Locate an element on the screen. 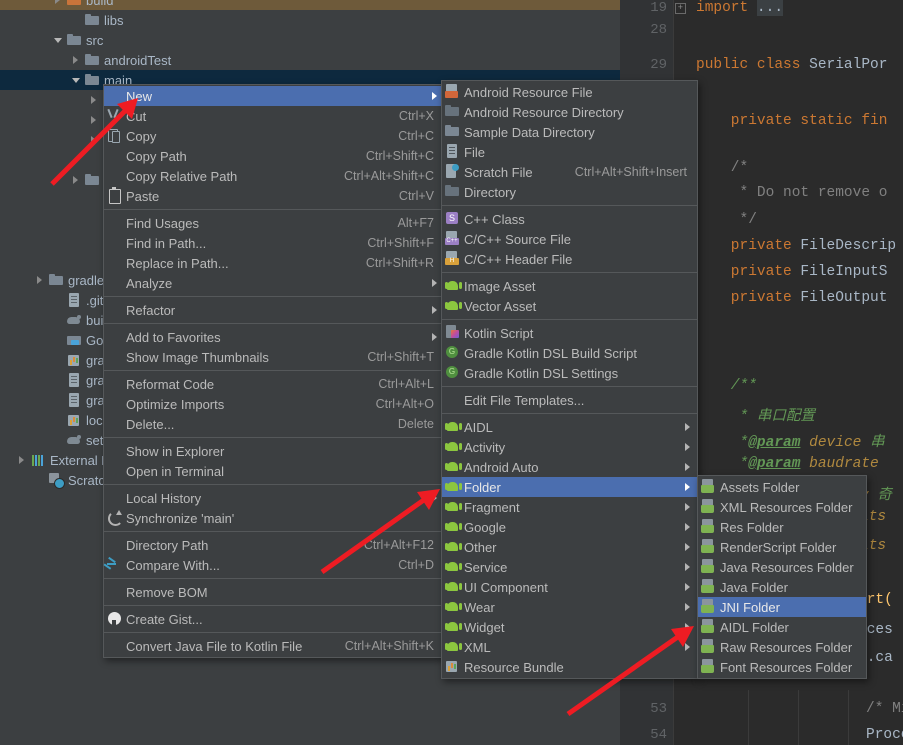  menu-item-aidl-folder: AIDL Folder is located at coordinates (782, 627).